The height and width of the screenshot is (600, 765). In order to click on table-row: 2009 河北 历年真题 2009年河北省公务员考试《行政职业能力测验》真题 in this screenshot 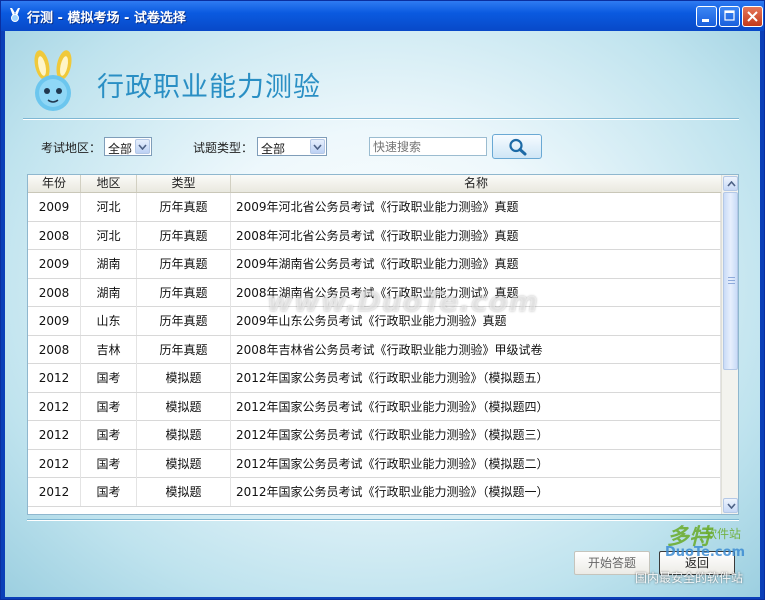, I will do `click(374, 207)`.